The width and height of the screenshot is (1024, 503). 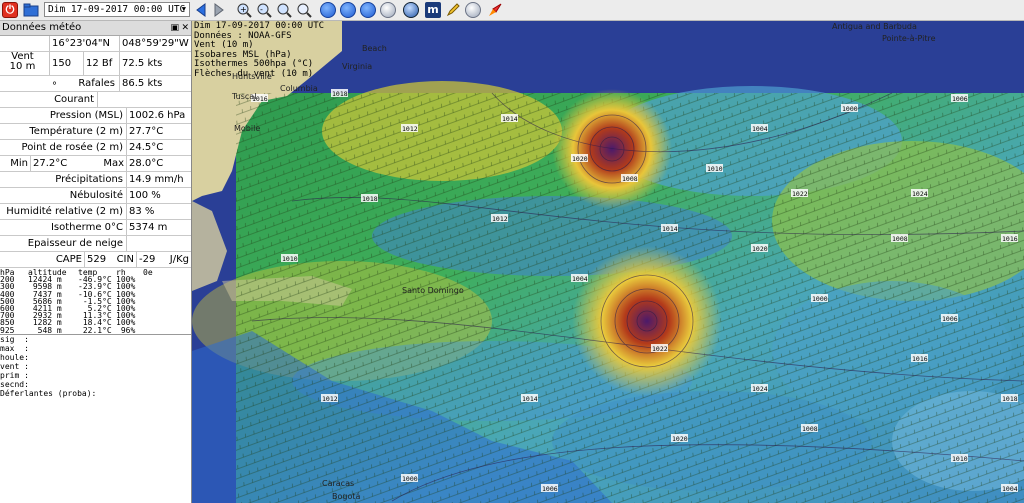 I want to click on place-label: Tuscal, so click(x=243, y=96).